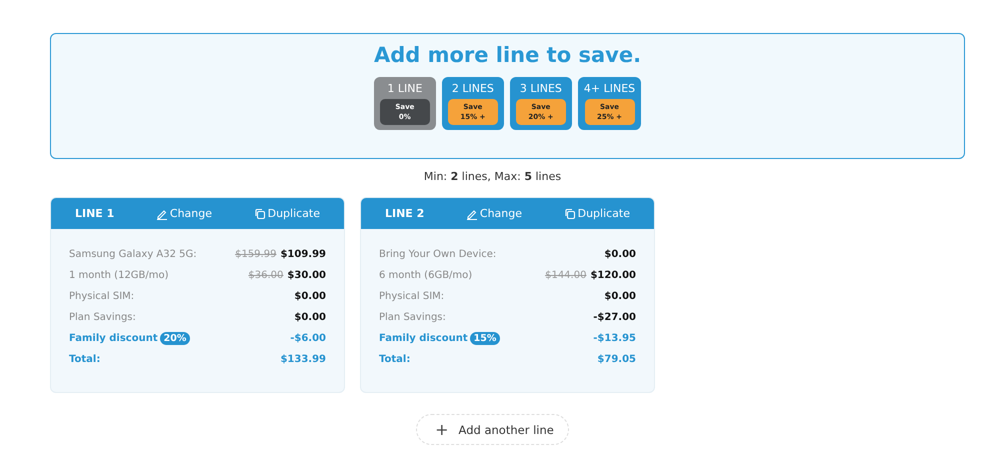  I want to click on old-price: $159.99, so click(255, 254).